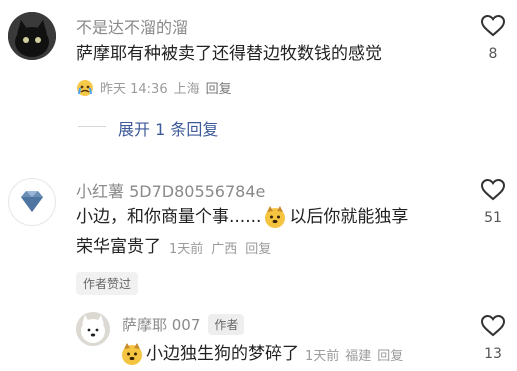  I want to click on comment-location: 上海, so click(186, 89).